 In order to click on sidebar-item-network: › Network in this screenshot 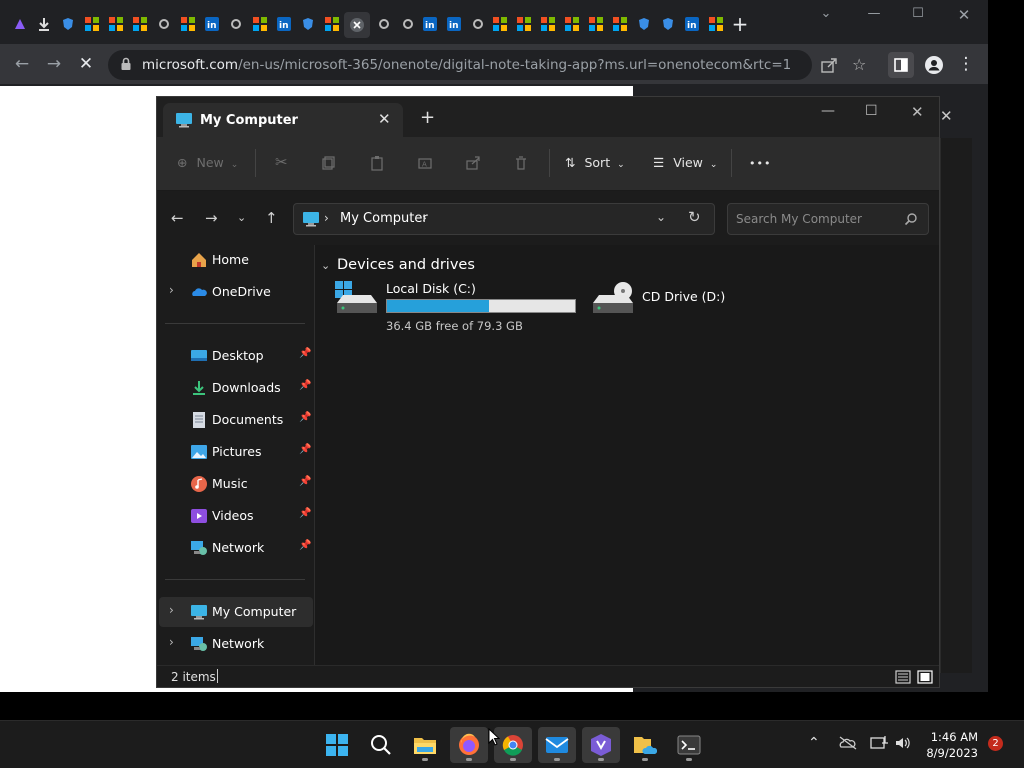, I will do `click(236, 644)`.